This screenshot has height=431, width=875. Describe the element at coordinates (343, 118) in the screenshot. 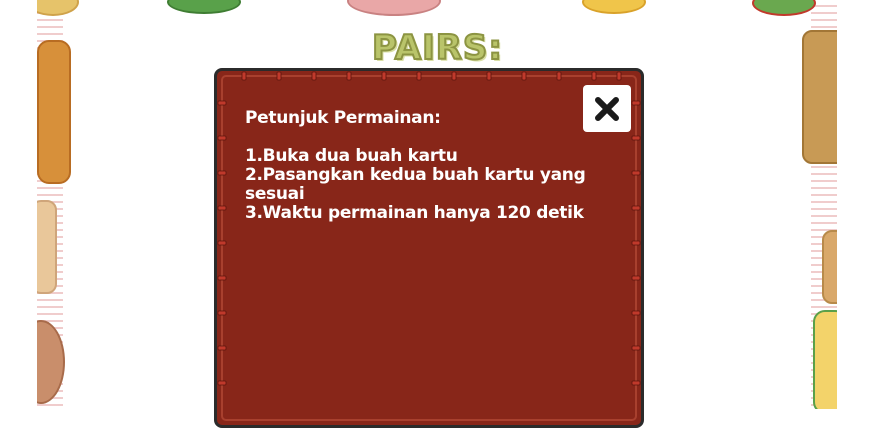

I see `instructions-heading: Petunjuk Permainan:` at that location.